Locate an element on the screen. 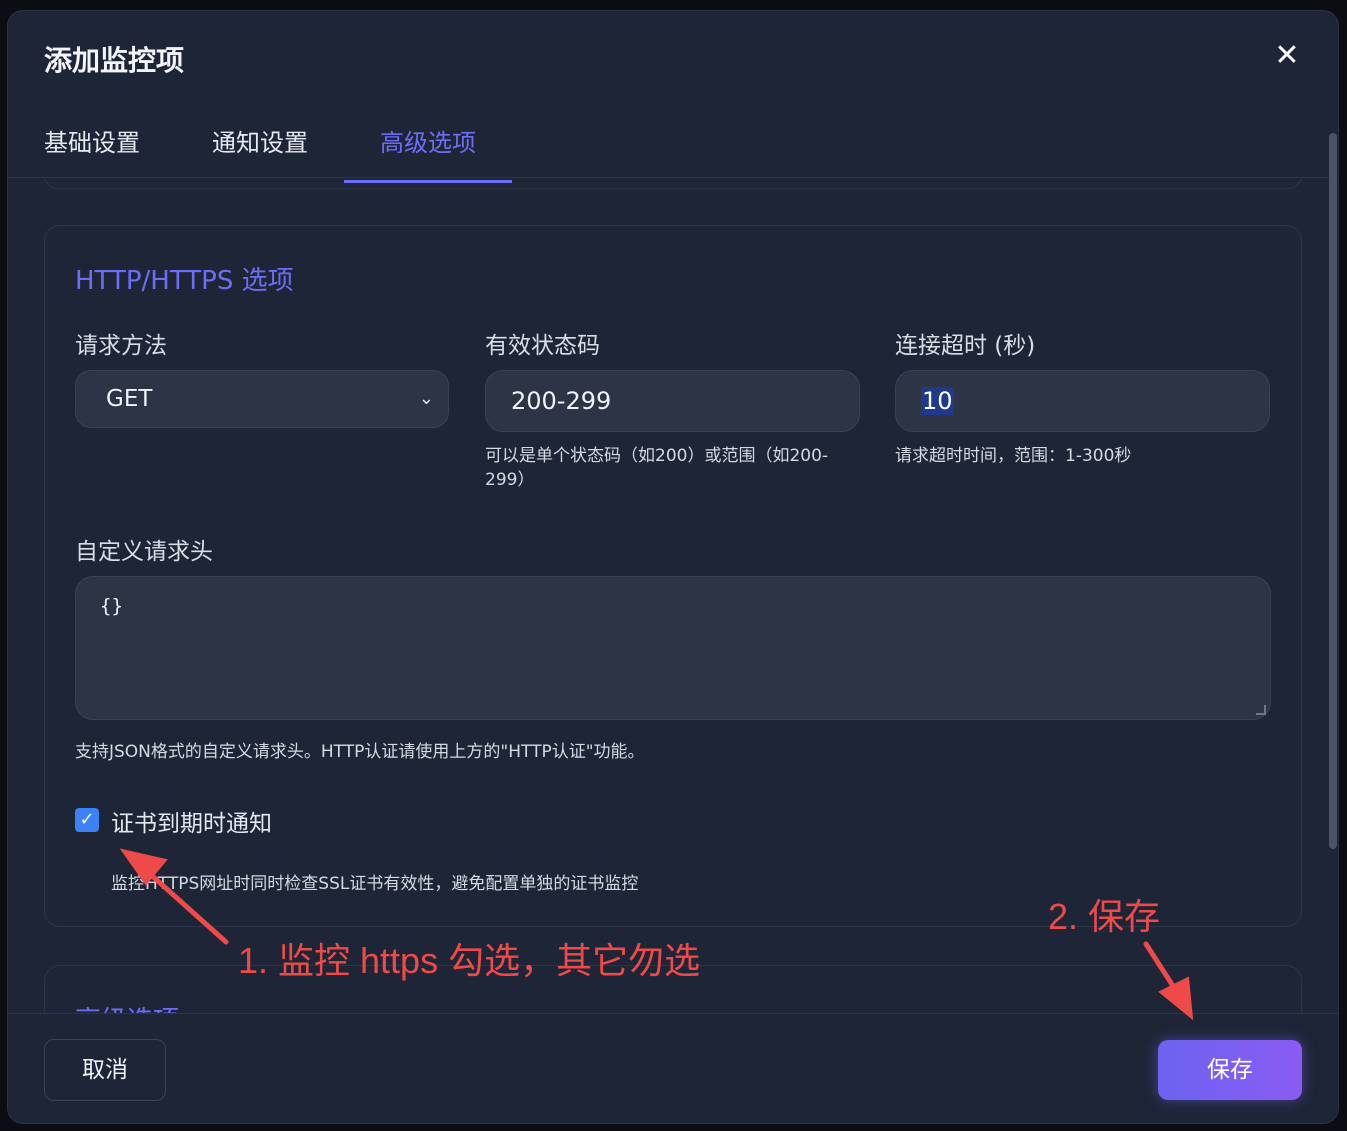 The width and height of the screenshot is (1347, 1131). http-options-title: HTTP/HTTPS 选项 is located at coordinates (184, 281).